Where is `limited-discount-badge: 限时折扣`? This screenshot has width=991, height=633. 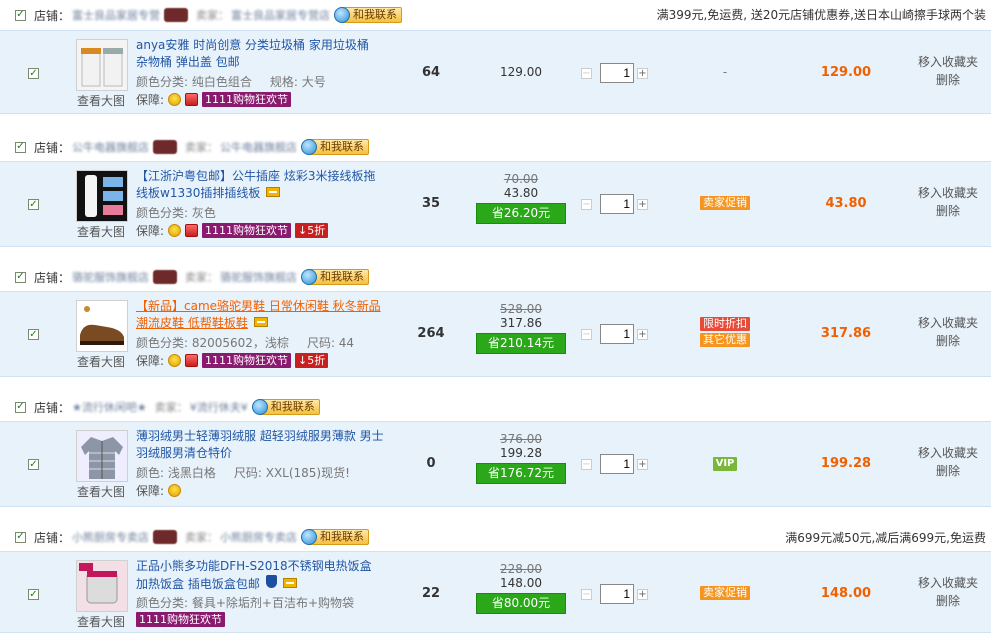 limited-discount-badge: 限时折扣 is located at coordinates (725, 324).